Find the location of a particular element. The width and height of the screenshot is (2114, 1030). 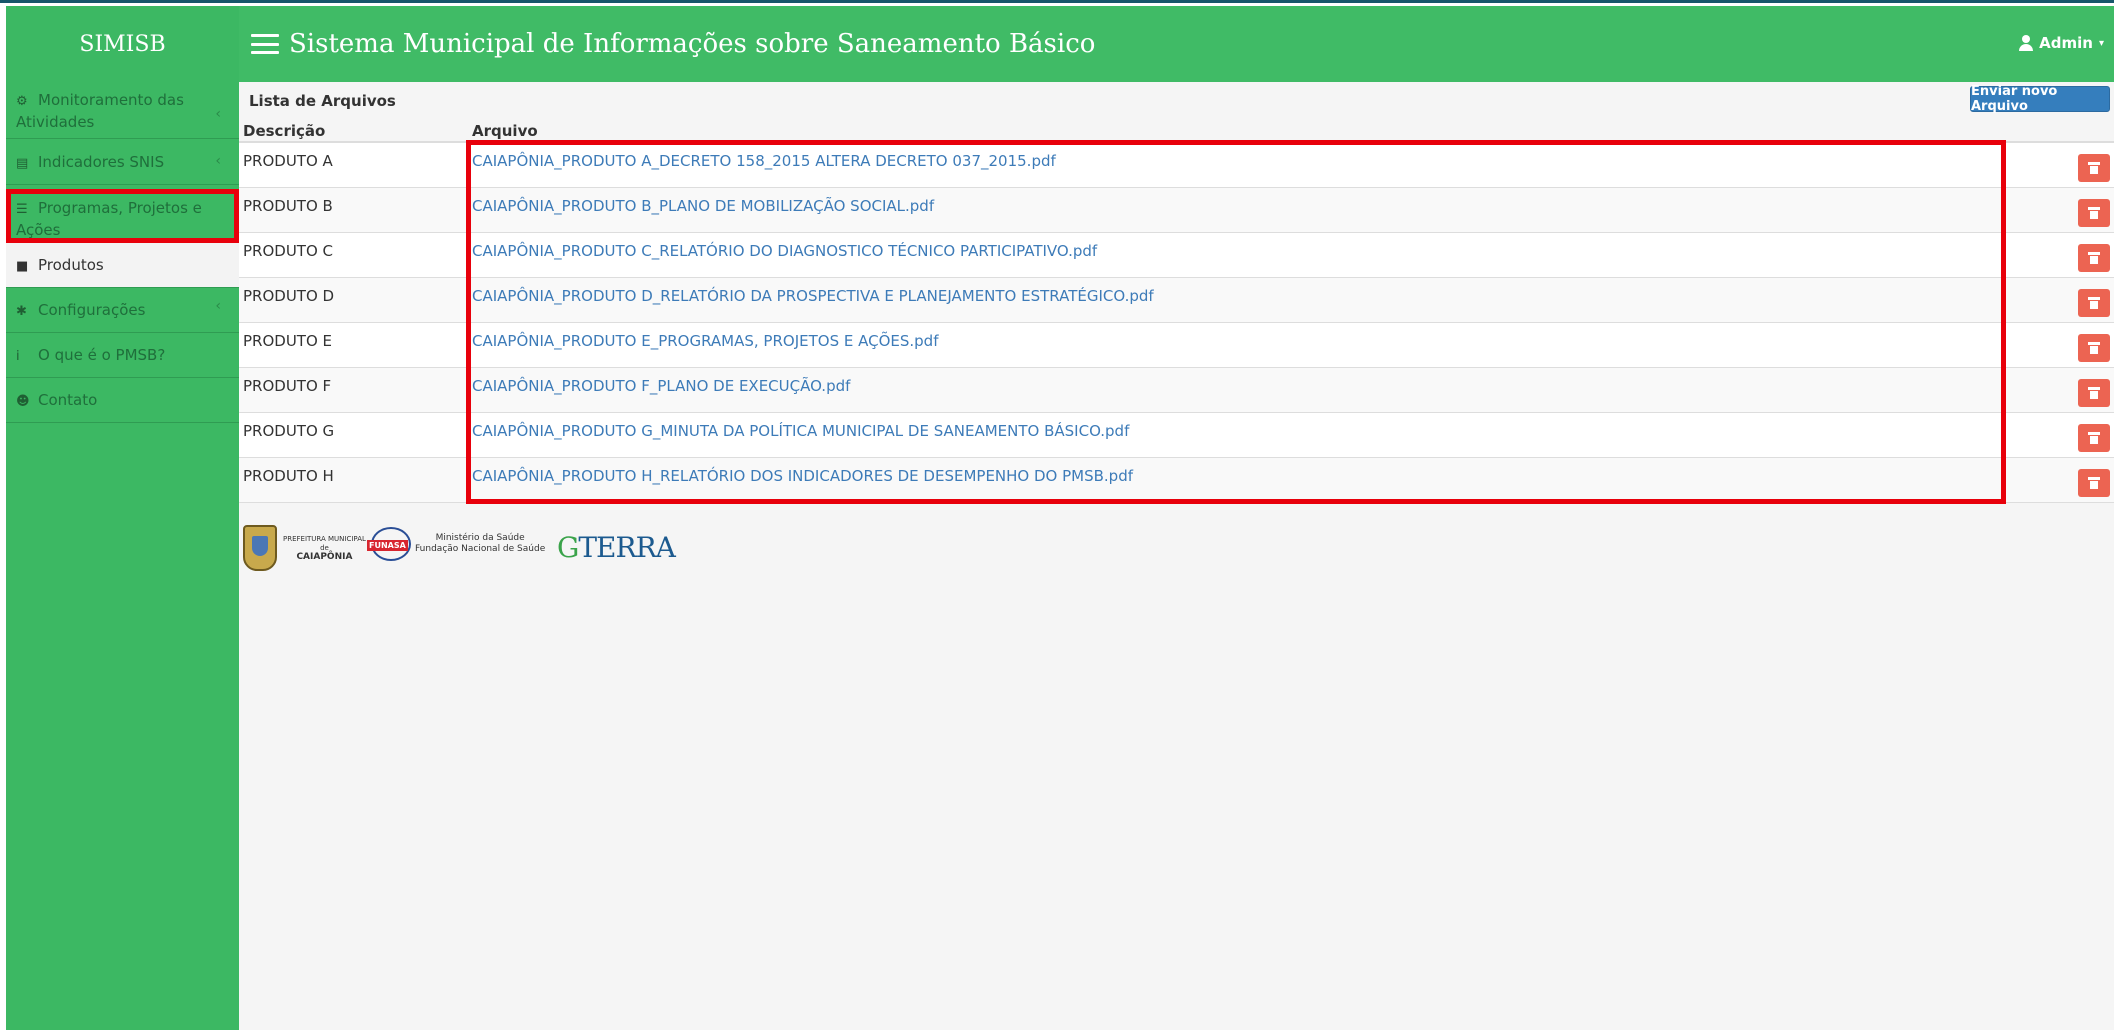

cell-descricao: PRODUTO D is located at coordinates (289, 296).